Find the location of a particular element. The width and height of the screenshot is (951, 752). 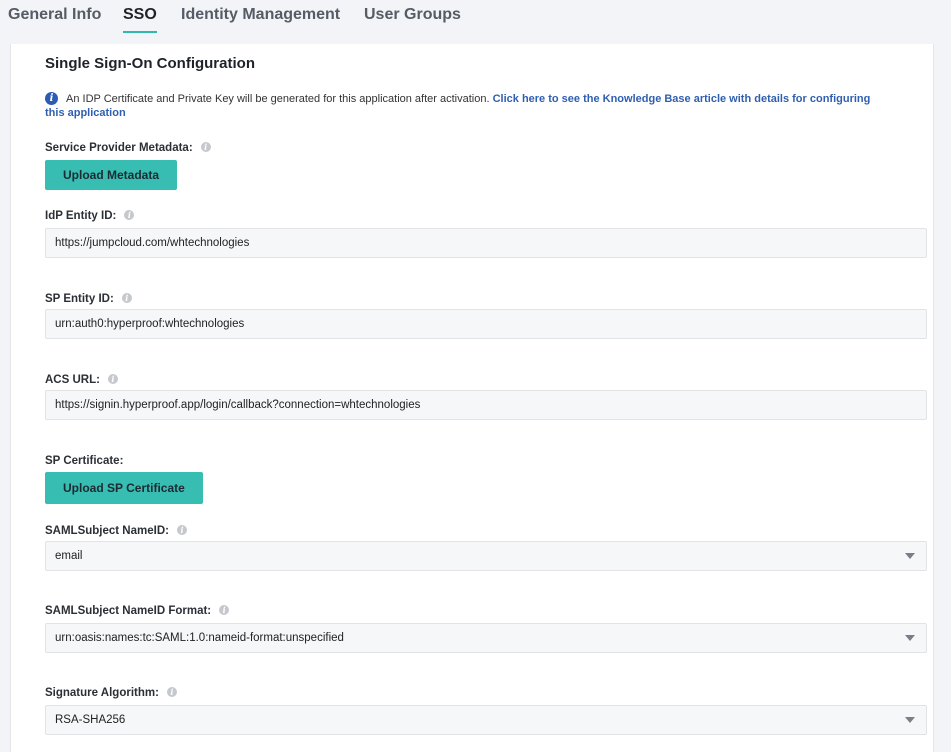

info-icon: i is located at coordinates (51, 98).